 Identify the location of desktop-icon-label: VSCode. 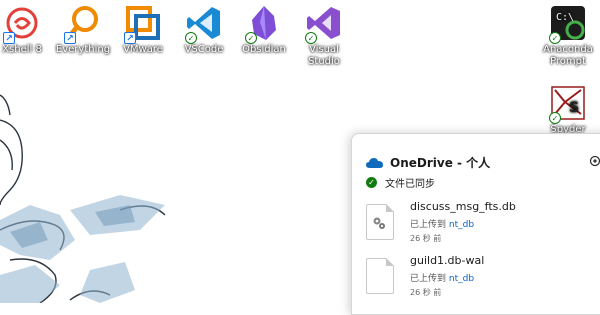
(204, 49).